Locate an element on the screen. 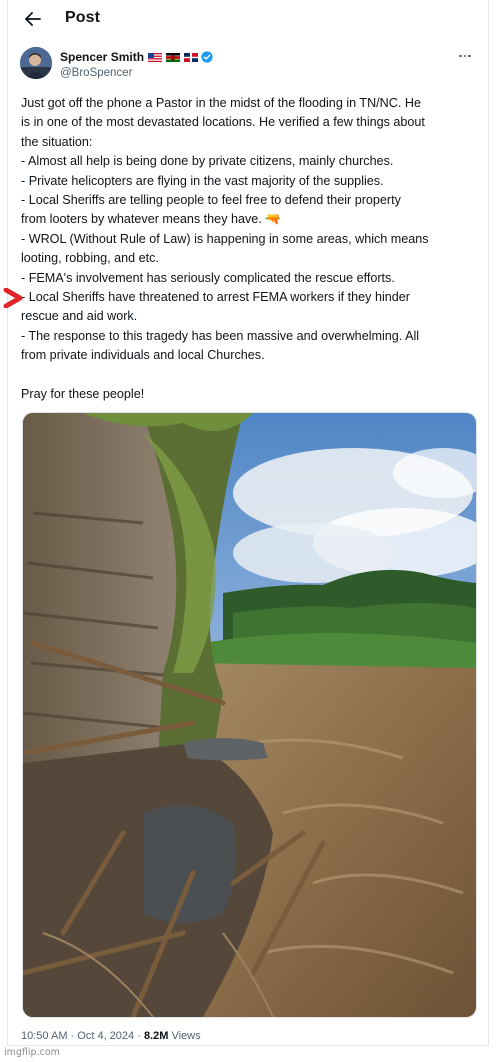  kenya-flag-icon is located at coordinates (173, 57).